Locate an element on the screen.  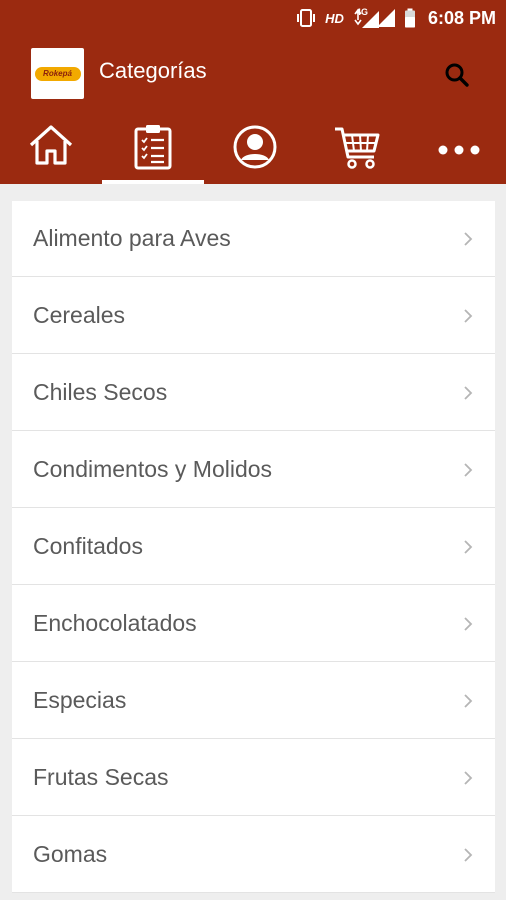
tab-home is located at coordinates (51, 148).